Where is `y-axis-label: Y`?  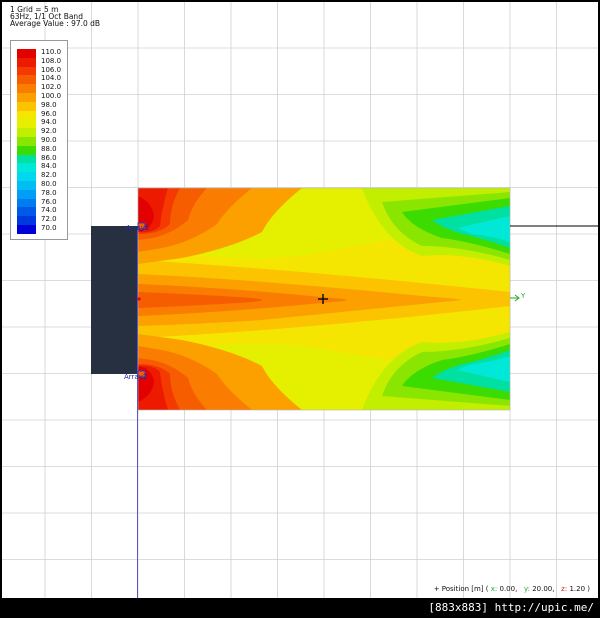 y-axis-label: Y is located at coordinates (523, 296).